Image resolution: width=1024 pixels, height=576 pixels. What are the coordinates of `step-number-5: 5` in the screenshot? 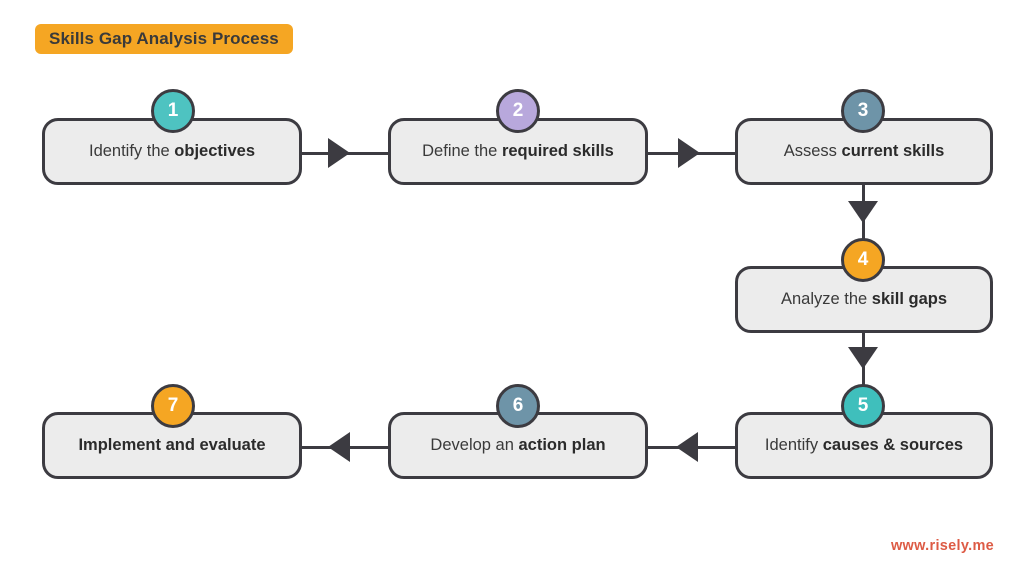 It's located at (863, 405).